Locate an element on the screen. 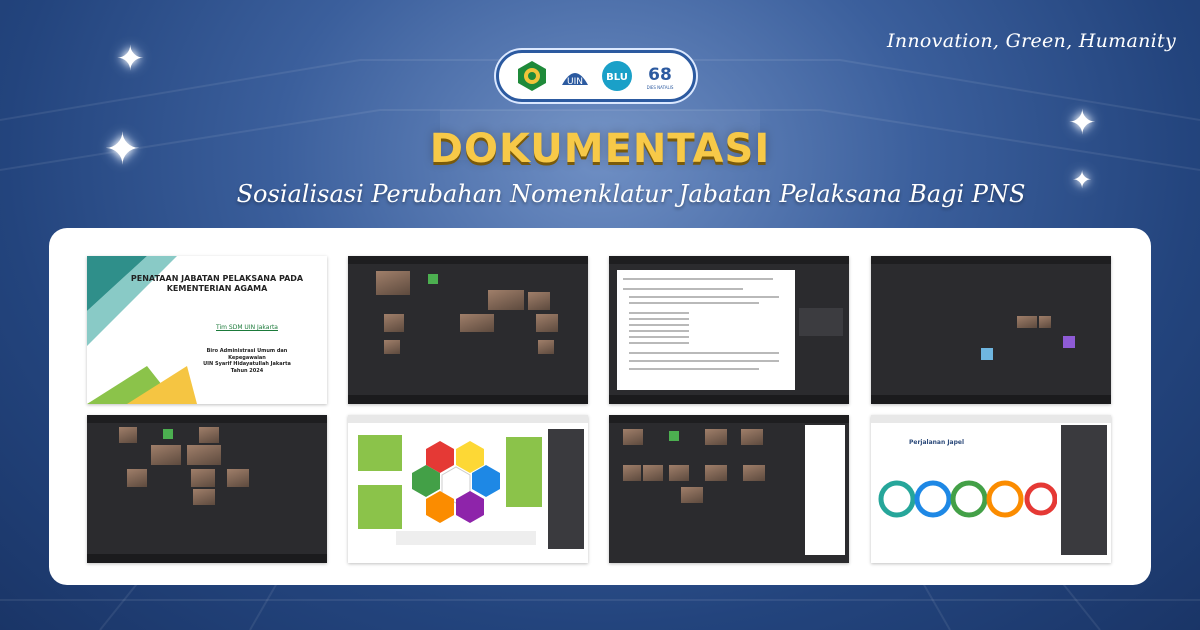  svg-text: UIN is located at coordinates (575, 82).